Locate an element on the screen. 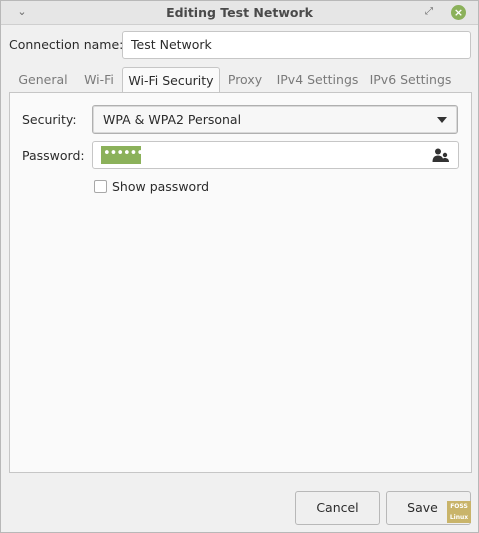  show-password-label: Show password is located at coordinates (161, 186).